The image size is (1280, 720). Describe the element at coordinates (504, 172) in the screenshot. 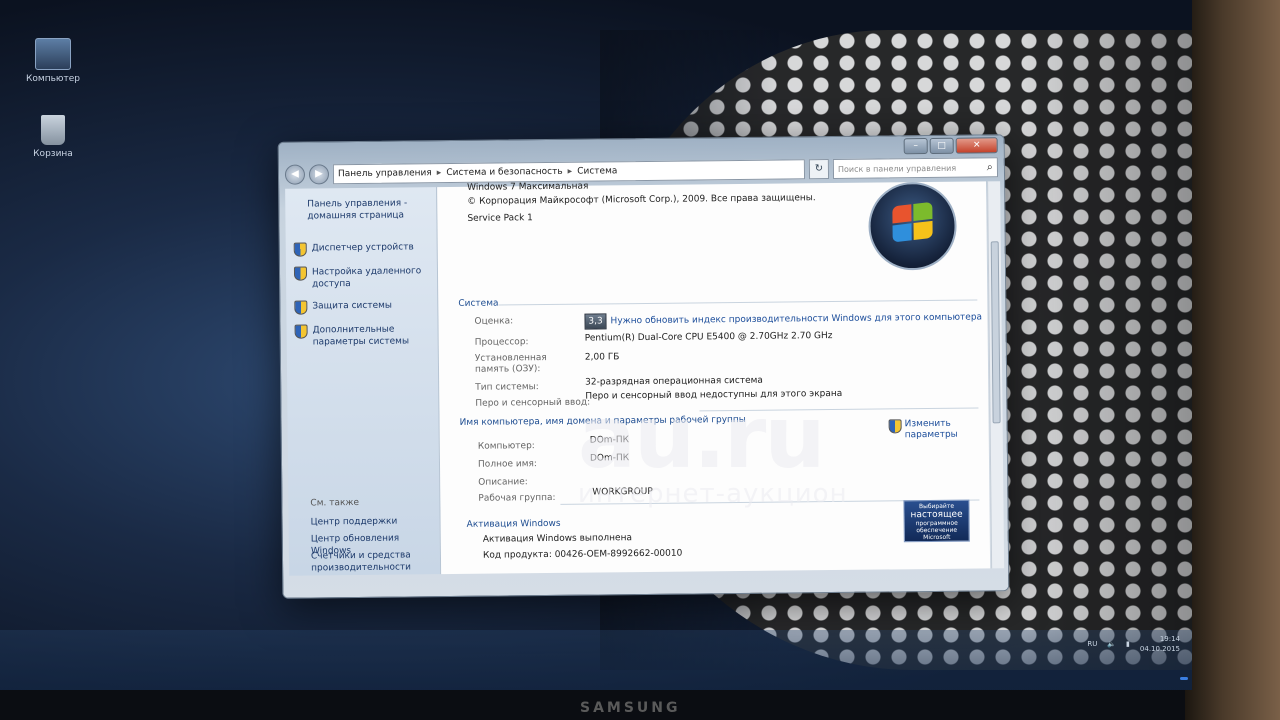

I see `breadcrumb-system-security: Система и безопасность` at that location.